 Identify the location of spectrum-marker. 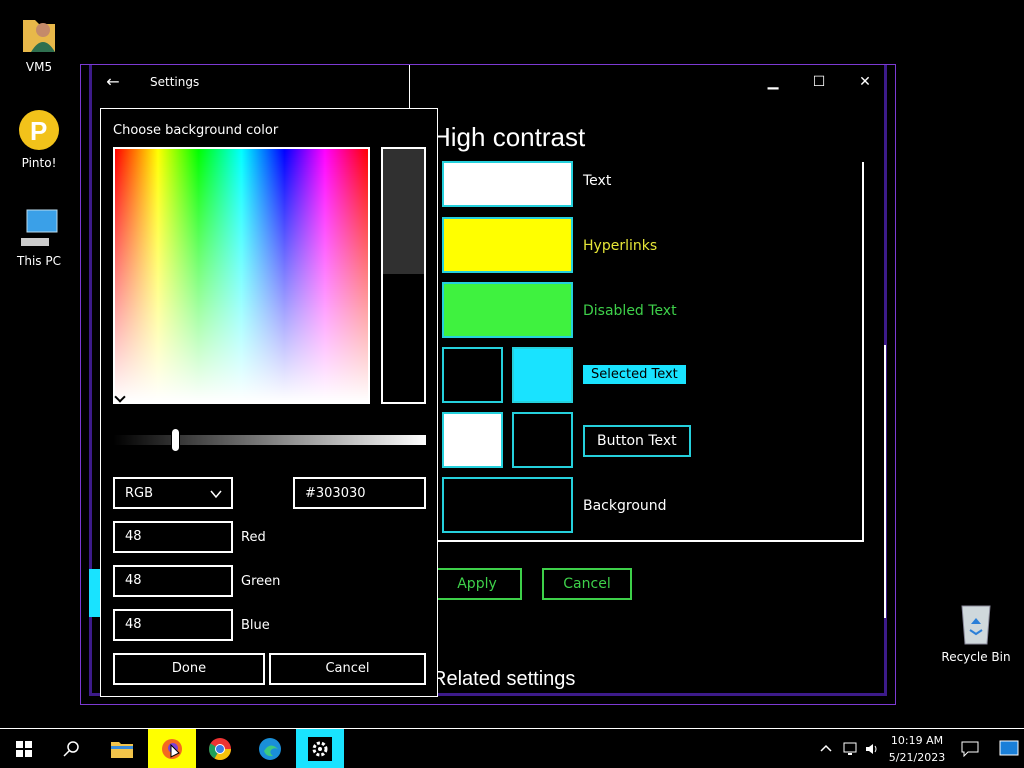
(120, 397).